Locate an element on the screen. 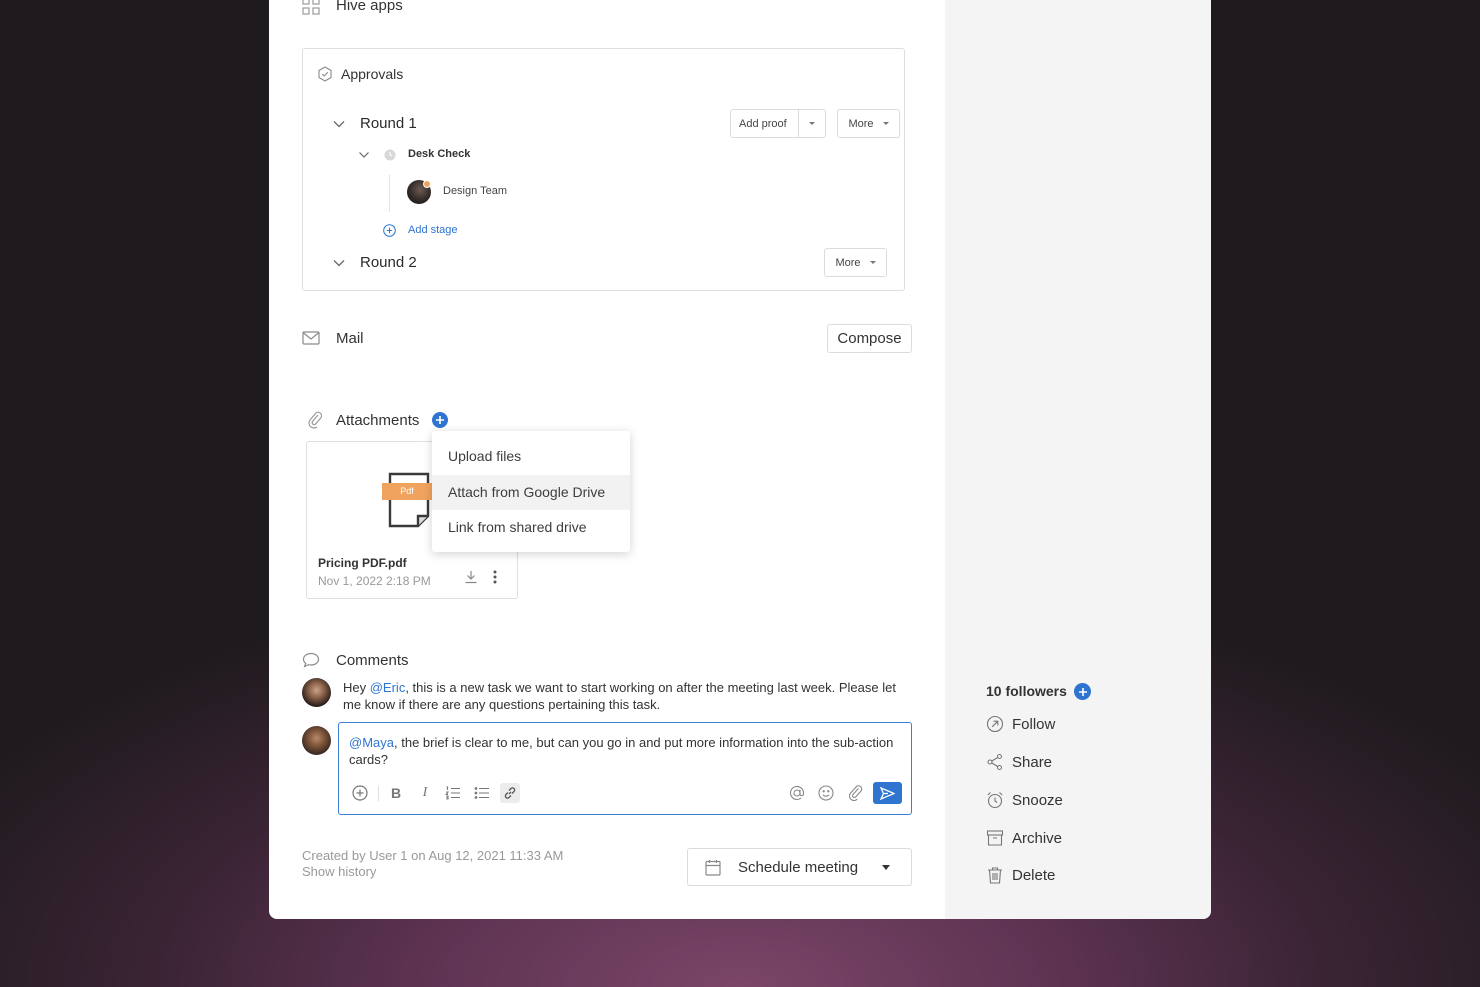 The image size is (1480, 987). more-vertical-icon is located at coordinates (495, 577).